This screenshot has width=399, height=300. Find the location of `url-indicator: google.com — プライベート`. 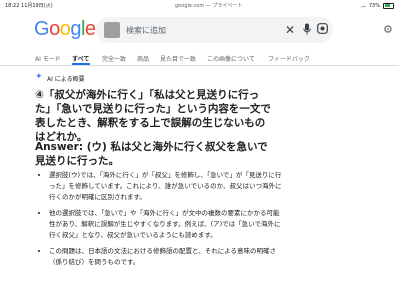

url-indicator: google.com — プライベート is located at coordinates (208, 5).